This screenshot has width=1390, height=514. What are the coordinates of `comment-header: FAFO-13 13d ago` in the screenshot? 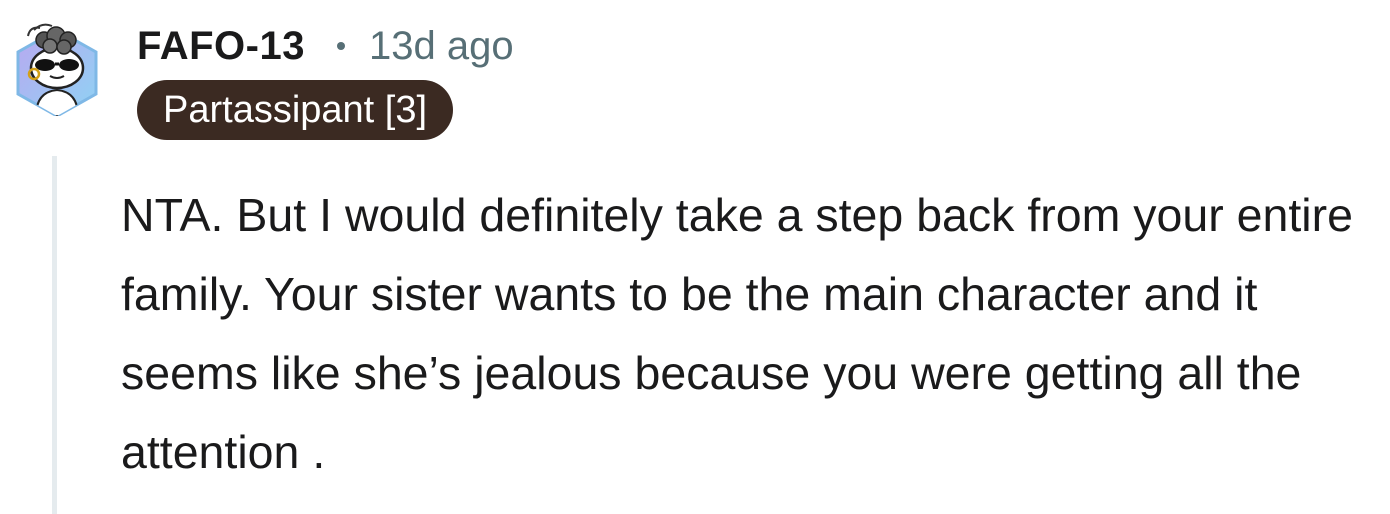 It's located at (325, 46).